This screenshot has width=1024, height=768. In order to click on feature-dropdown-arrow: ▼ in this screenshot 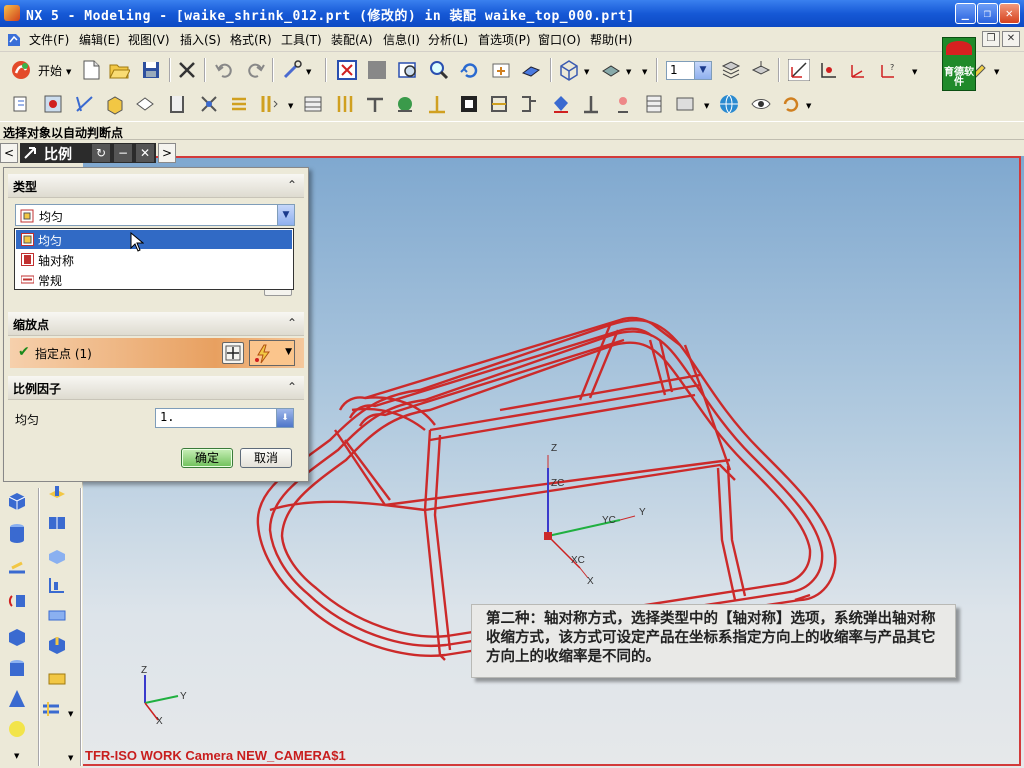, I will do `click(290, 106)`.